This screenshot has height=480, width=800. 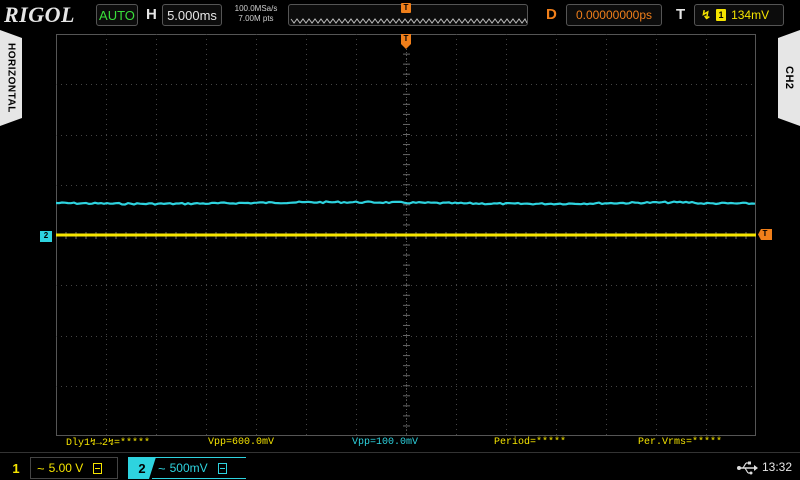 What do you see at coordinates (406, 8) in the screenshot?
I see `memory-trigger-marker: T` at bounding box center [406, 8].